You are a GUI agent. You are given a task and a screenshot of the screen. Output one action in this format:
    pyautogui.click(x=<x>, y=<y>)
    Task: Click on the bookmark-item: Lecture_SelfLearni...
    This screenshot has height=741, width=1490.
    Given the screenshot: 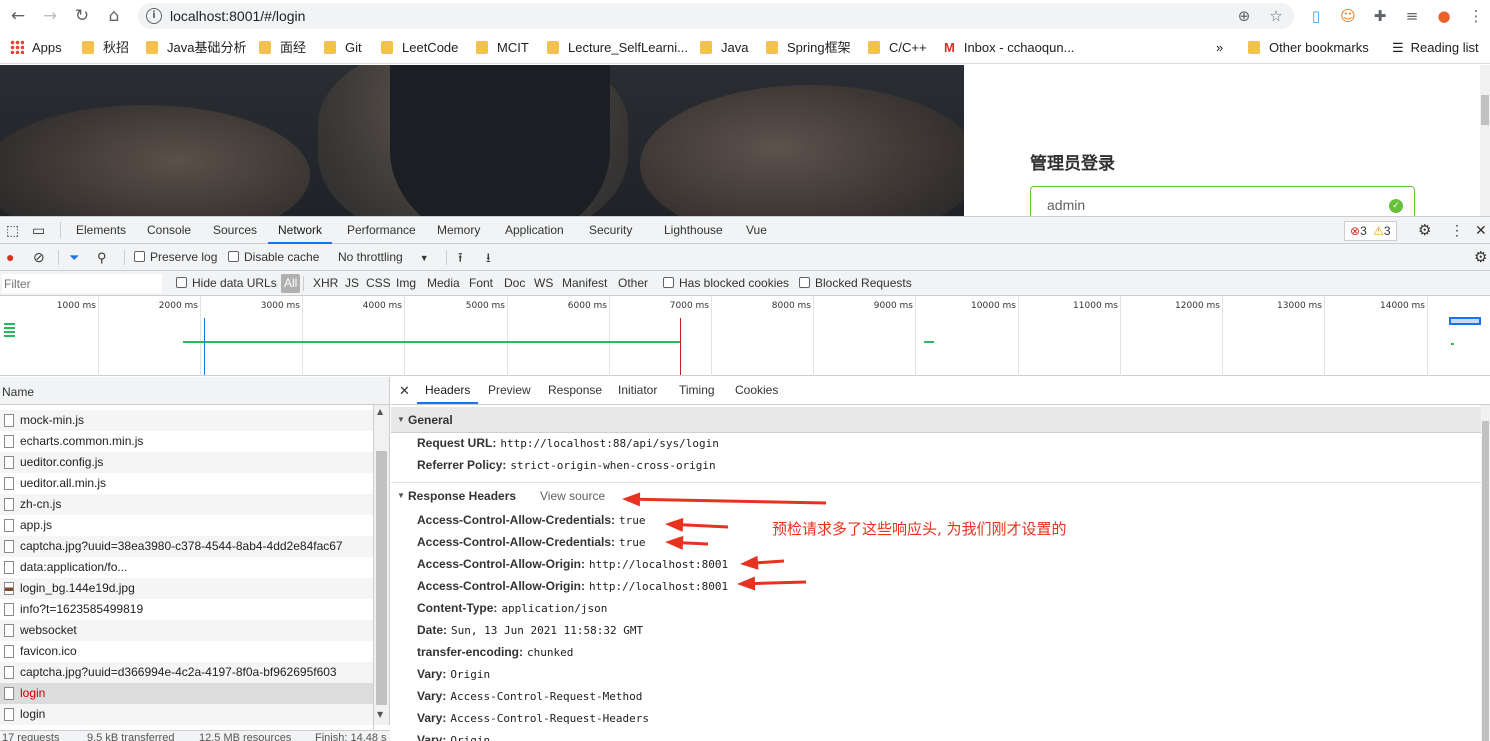 What is the action you would take?
    pyautogui.click(x=617, y=48)
    